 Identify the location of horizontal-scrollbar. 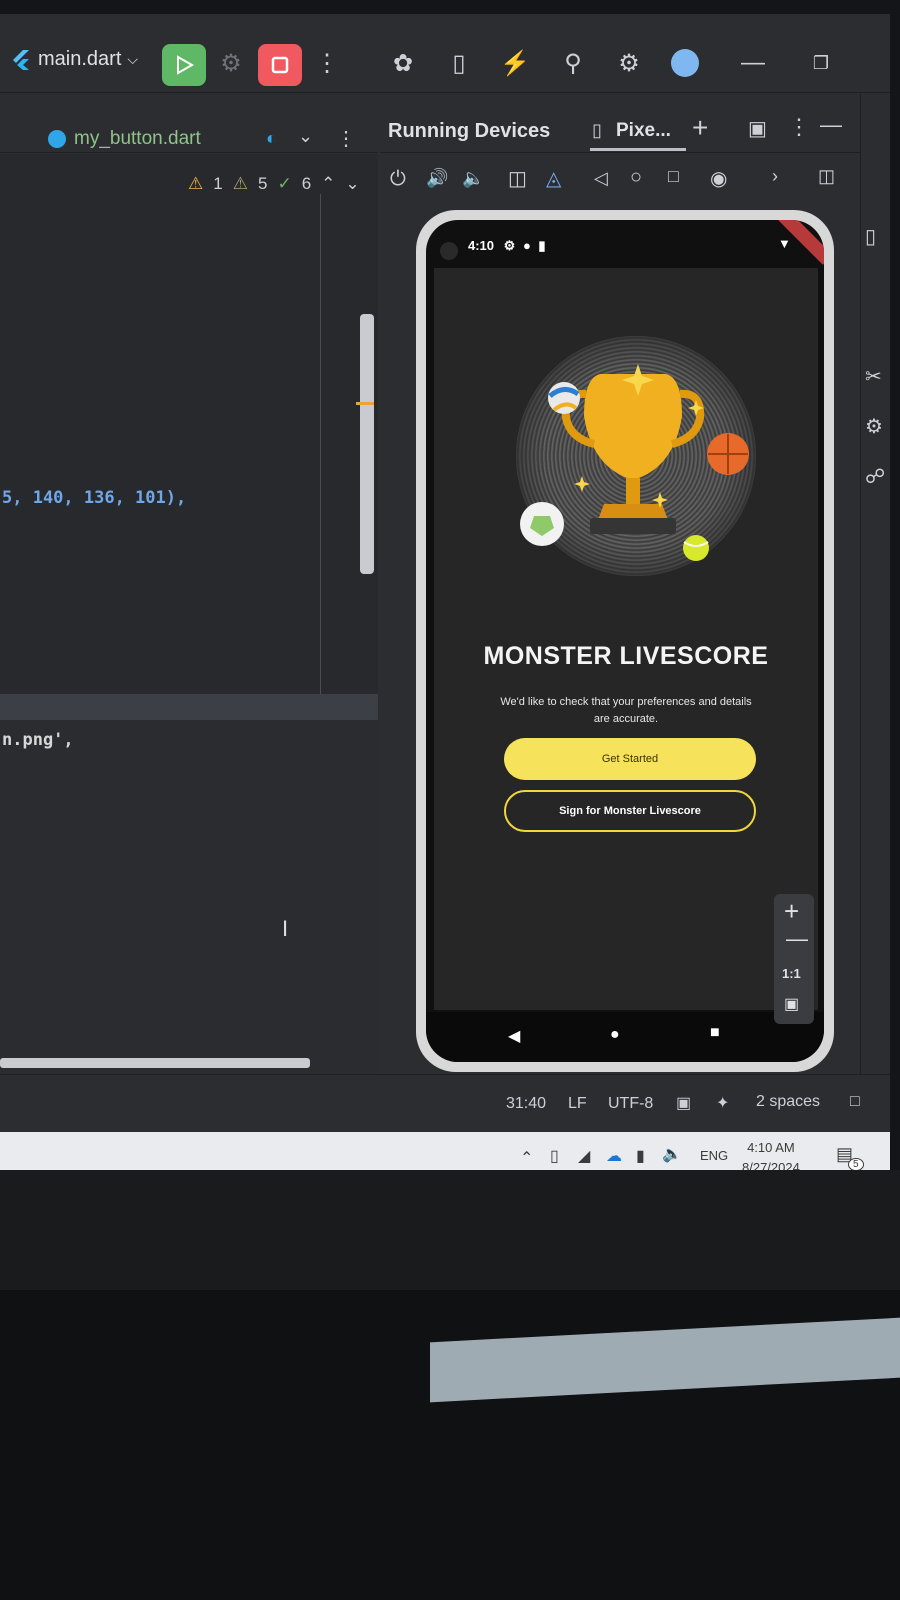
(155, 1063).